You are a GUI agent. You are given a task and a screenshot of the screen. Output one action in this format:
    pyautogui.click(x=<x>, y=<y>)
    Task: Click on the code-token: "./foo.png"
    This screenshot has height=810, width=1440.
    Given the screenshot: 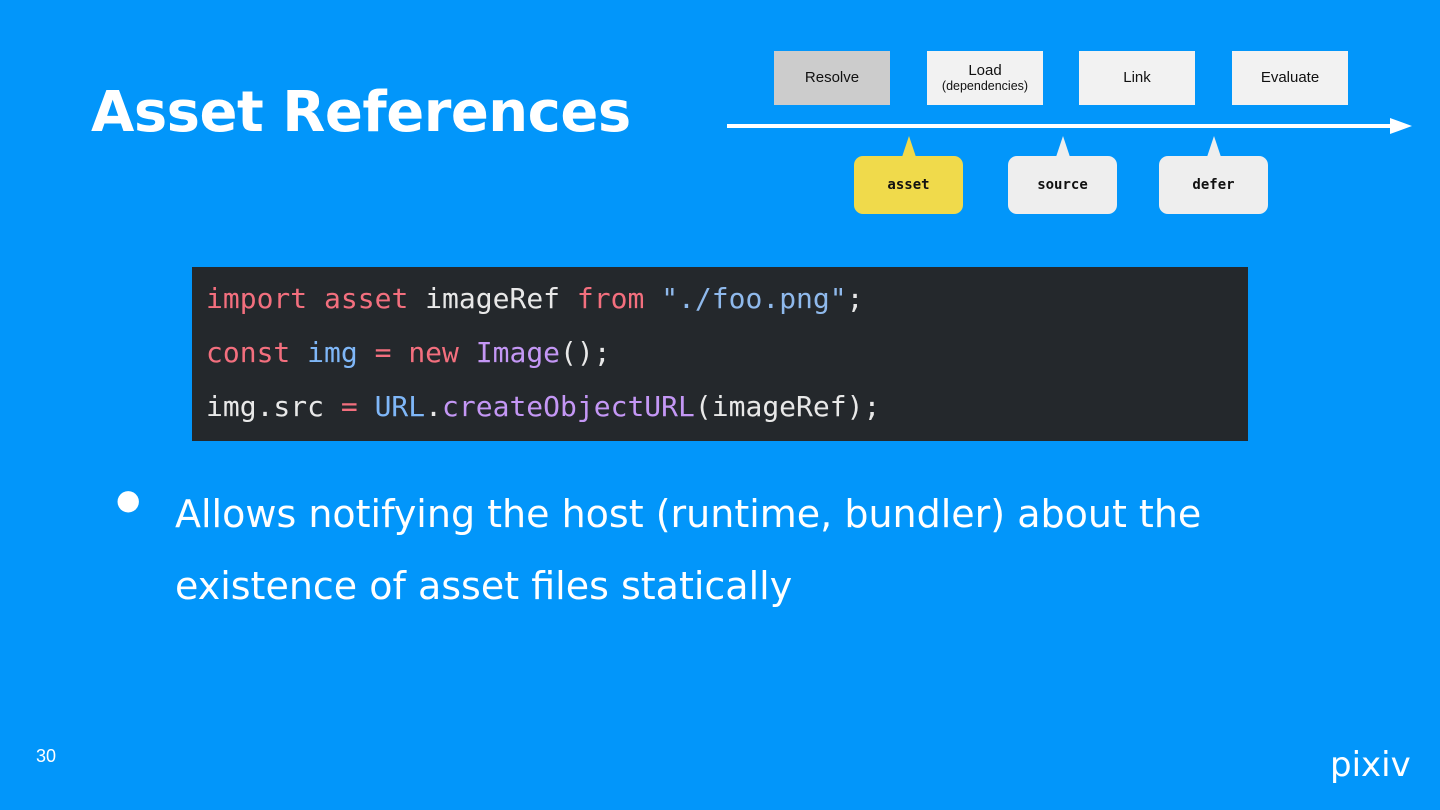 What is the action you would take?
    pyautogui.click(x=754, y=298)
    